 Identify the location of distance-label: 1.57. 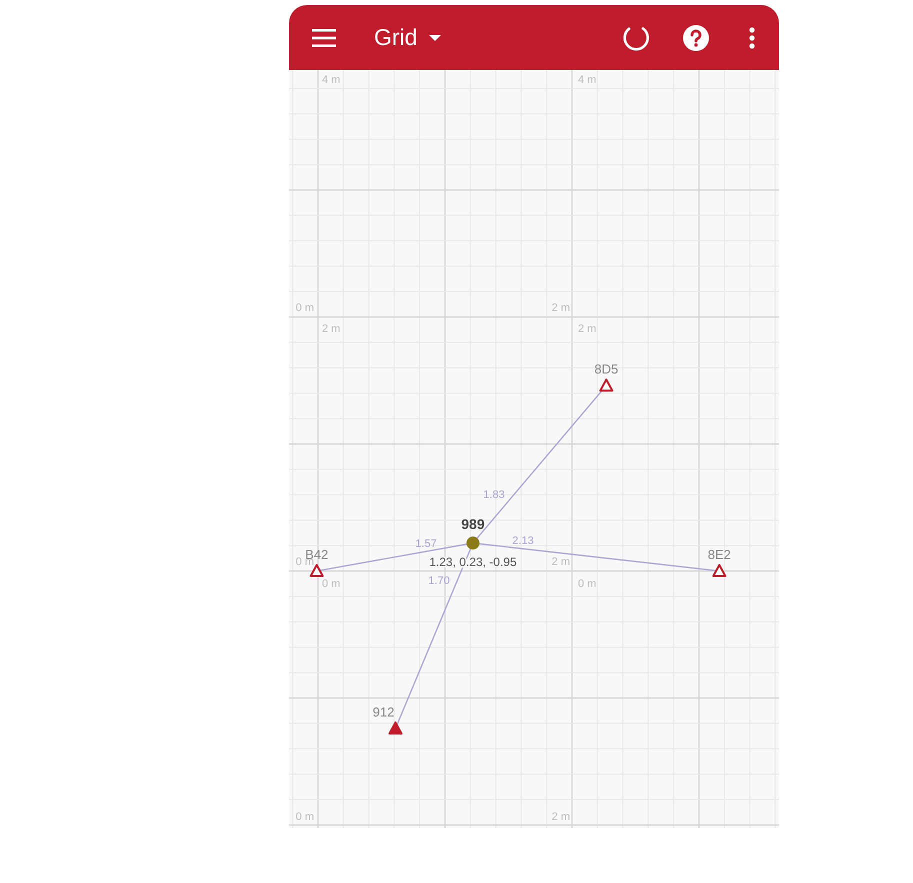
(426, 544).